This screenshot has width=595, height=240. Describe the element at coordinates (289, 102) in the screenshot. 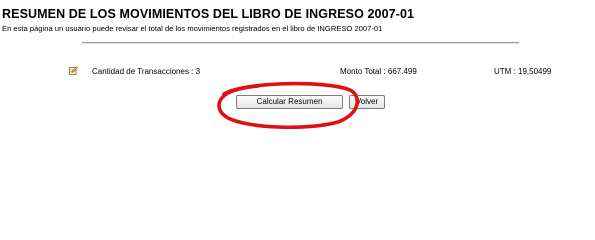

I see `calcular-resumen-button: Calcular Resumen` at that location.